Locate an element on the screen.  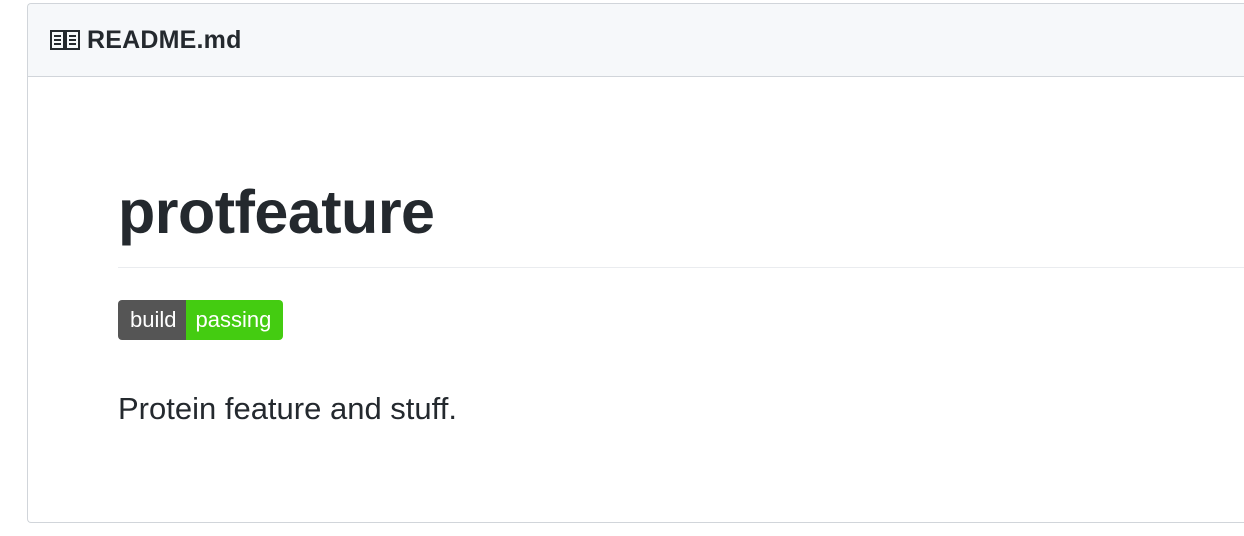
badge-status: passing is located at coordinates (235, 320).